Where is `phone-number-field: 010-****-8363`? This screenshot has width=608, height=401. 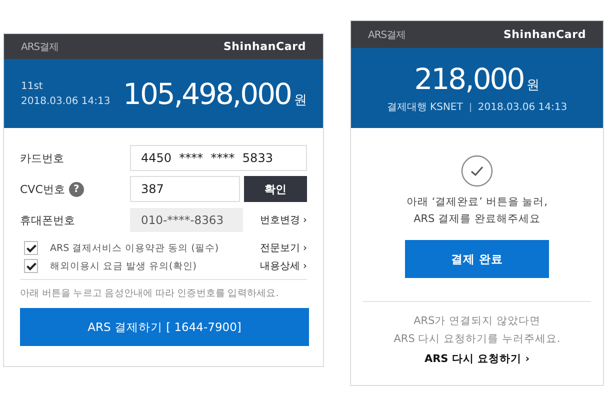 phone-number-field: 010-****-8363 is located at coordinates (186, 220).